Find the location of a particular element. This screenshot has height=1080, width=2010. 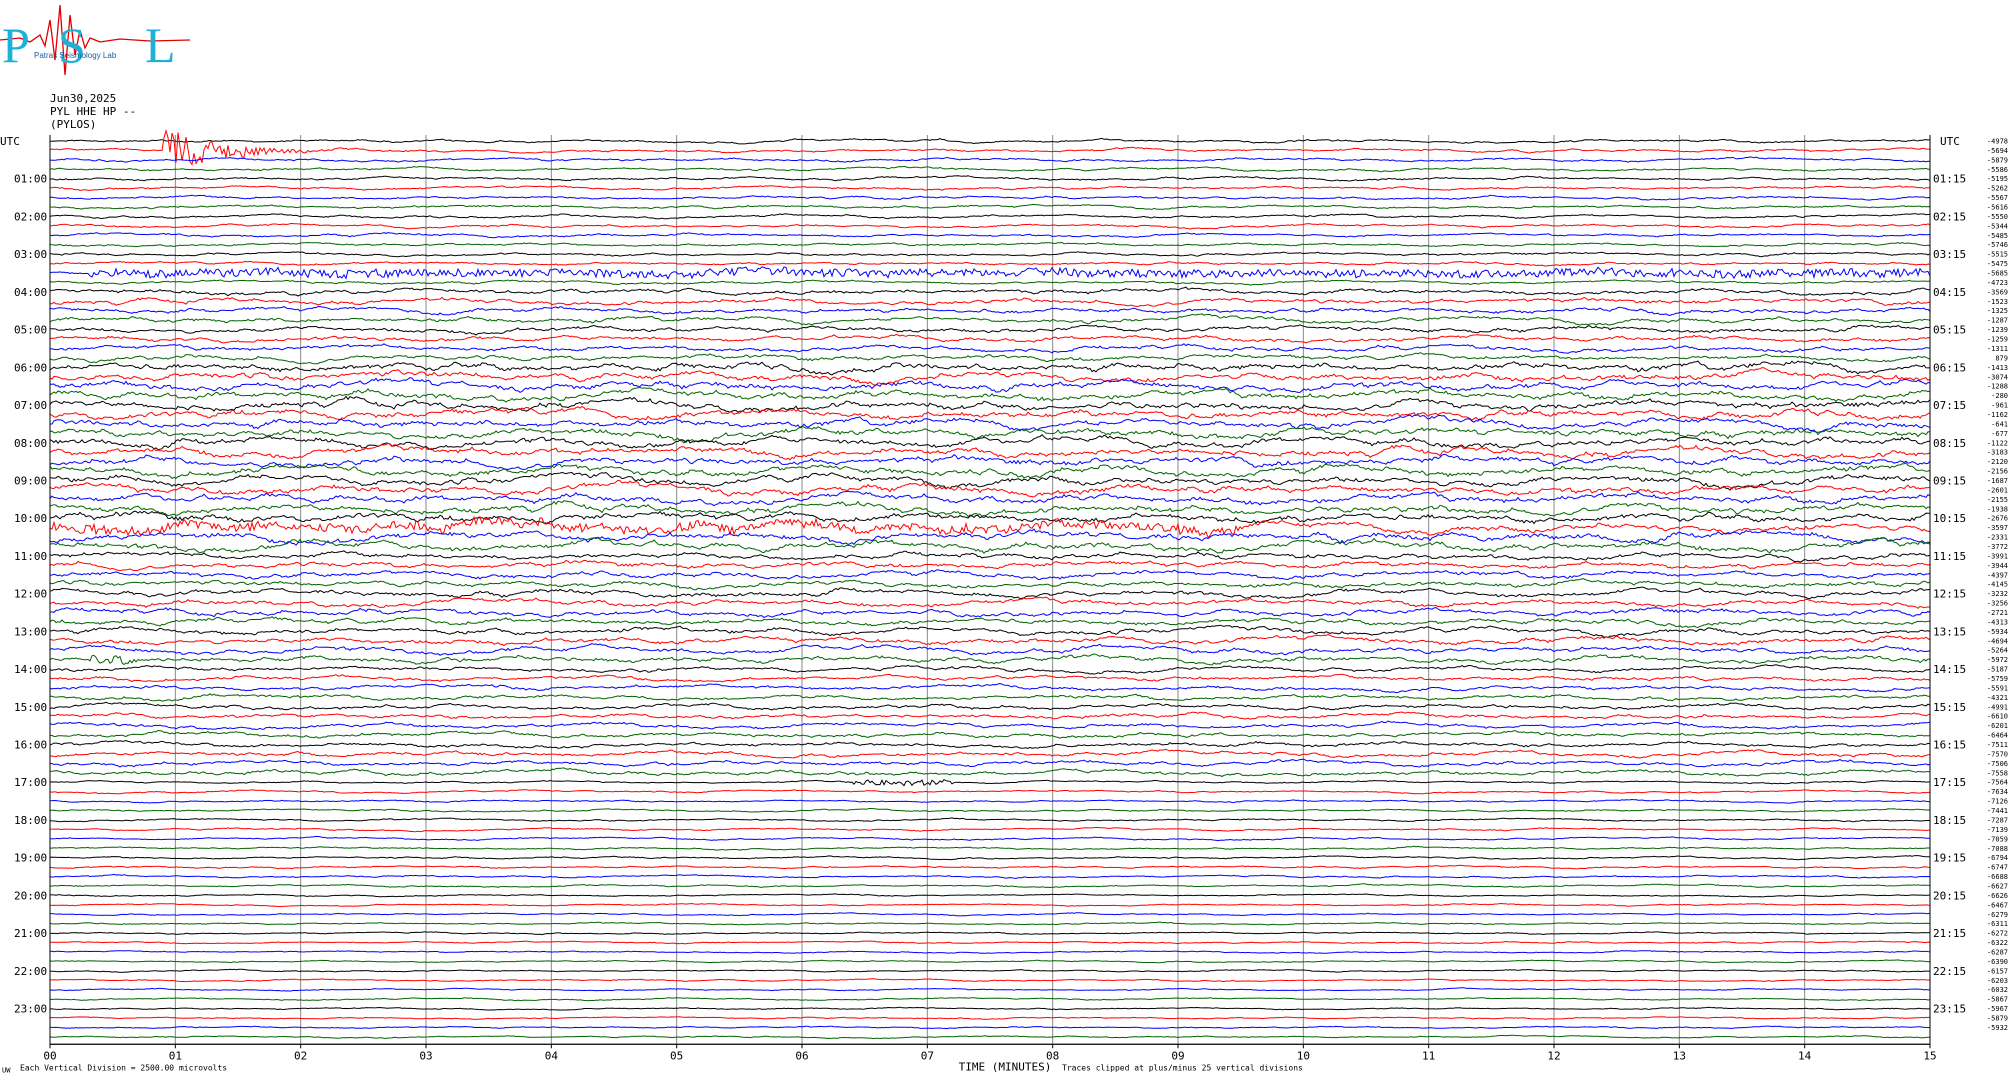

left-hour-label: 08:00 is located at coordinates (30, 443).